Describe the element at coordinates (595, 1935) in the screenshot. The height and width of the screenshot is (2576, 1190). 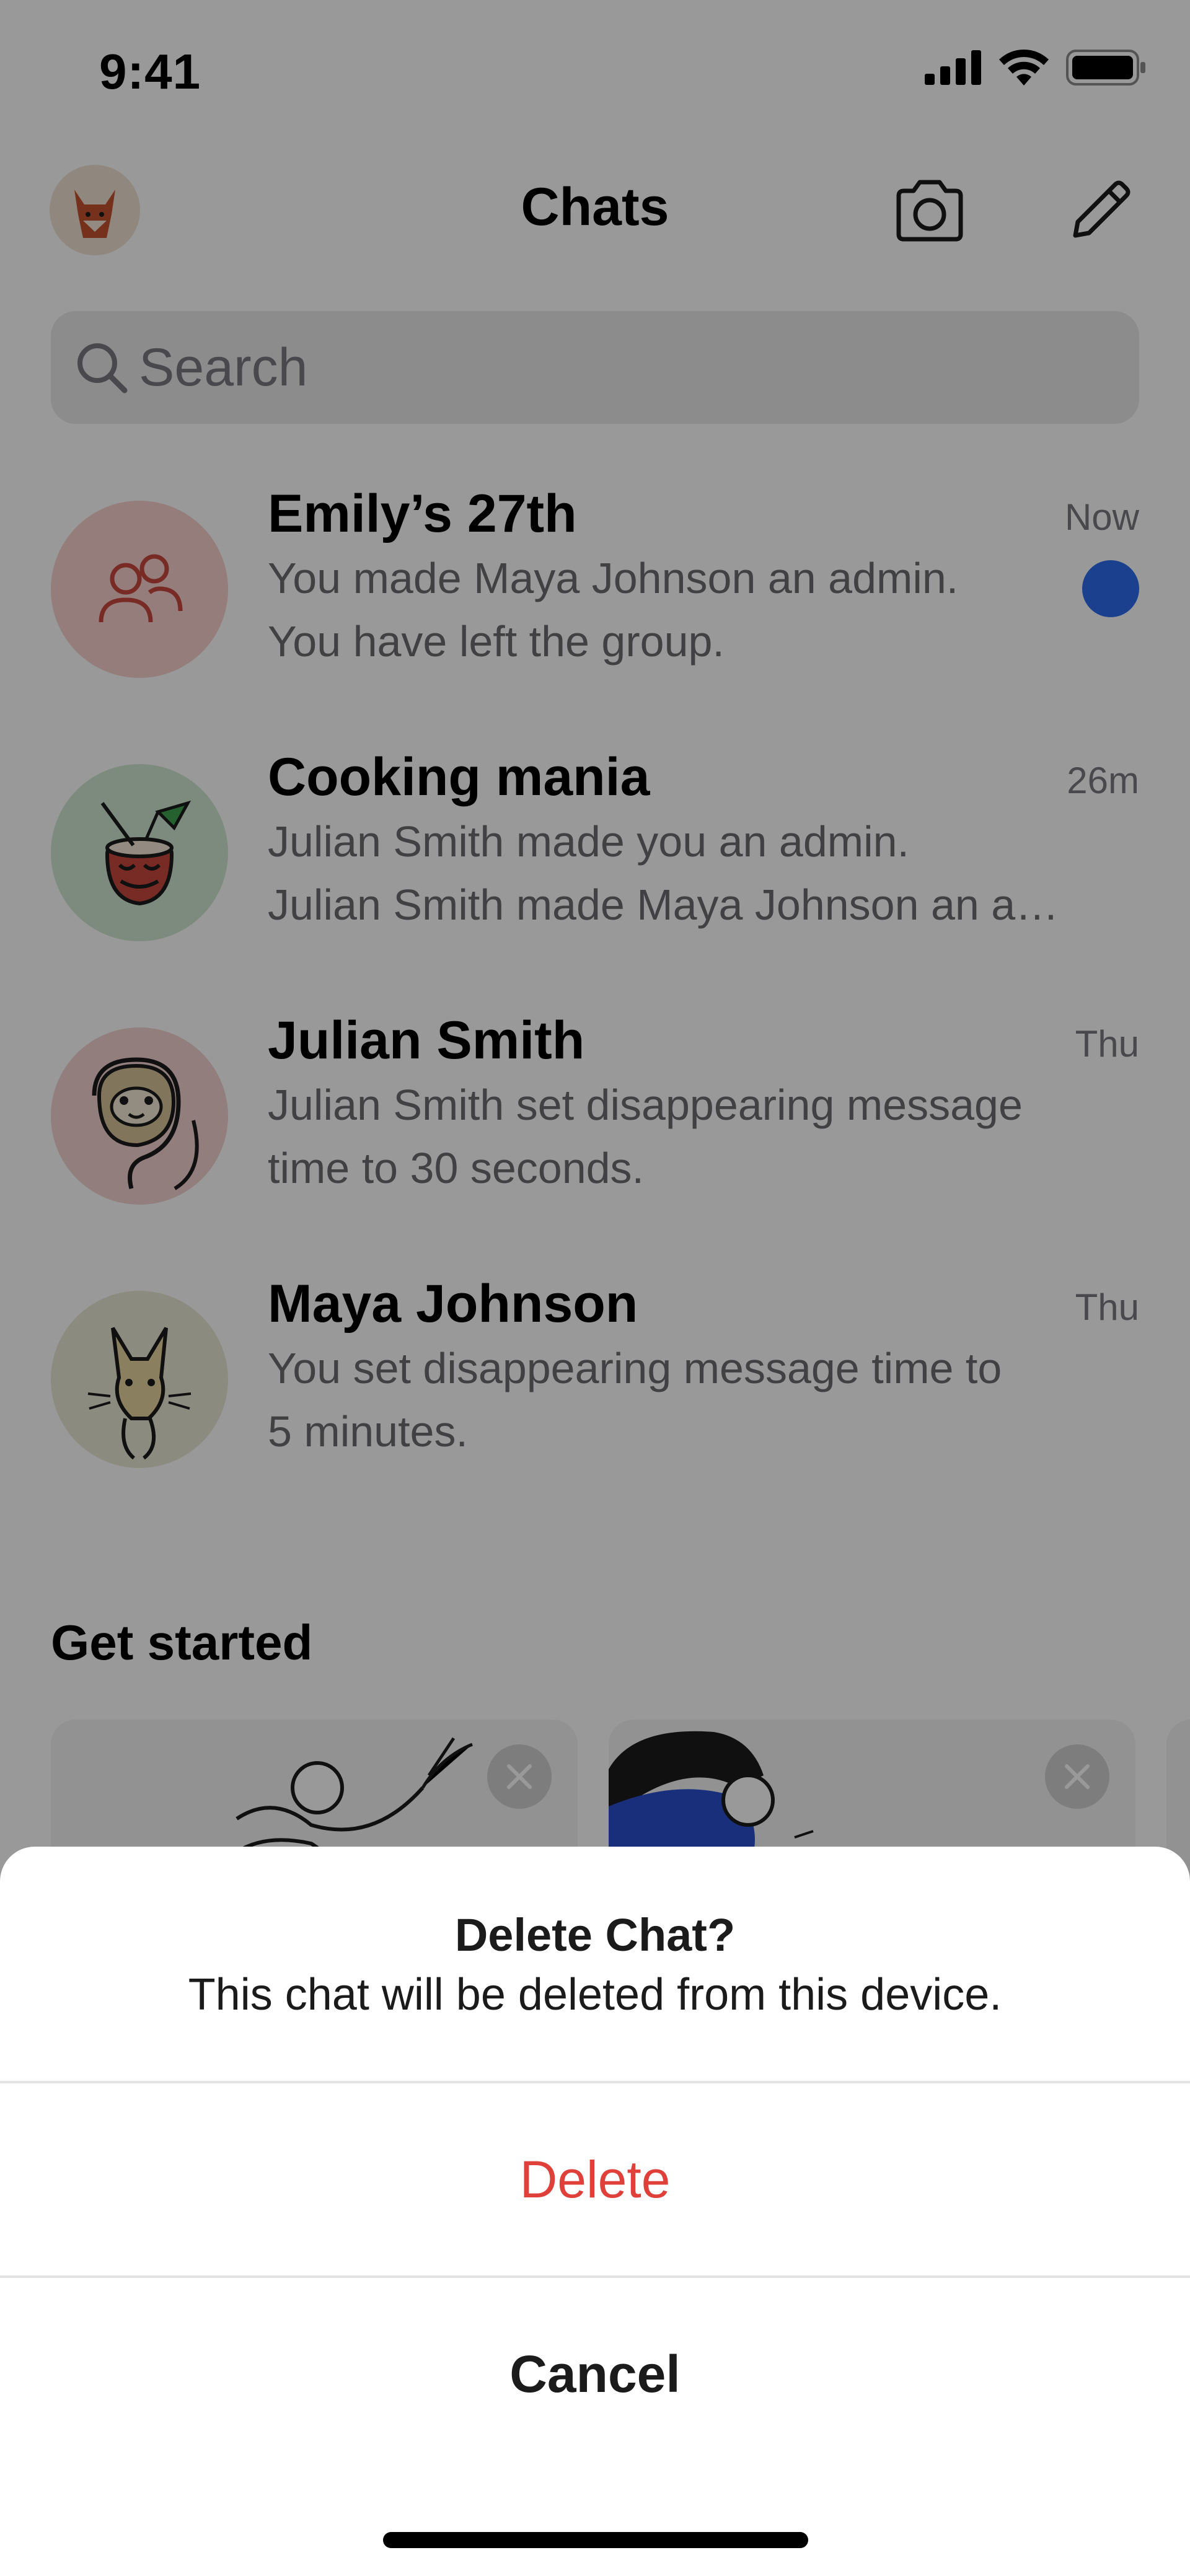
I see `dialog-title: Delete Chat?` at that location.